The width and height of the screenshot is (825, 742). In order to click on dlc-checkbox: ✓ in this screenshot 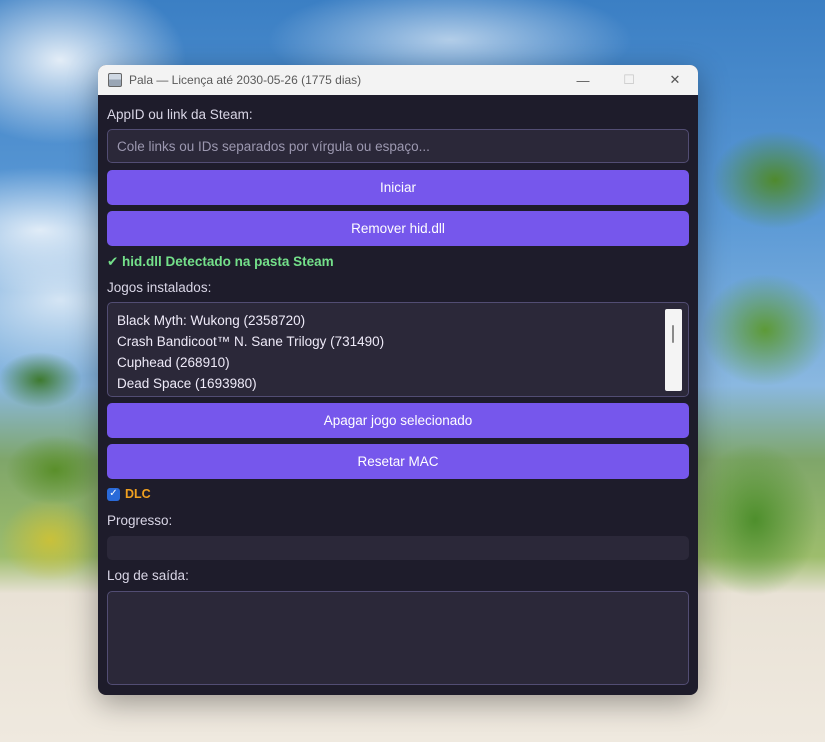, I will do `click(113, 494)`.